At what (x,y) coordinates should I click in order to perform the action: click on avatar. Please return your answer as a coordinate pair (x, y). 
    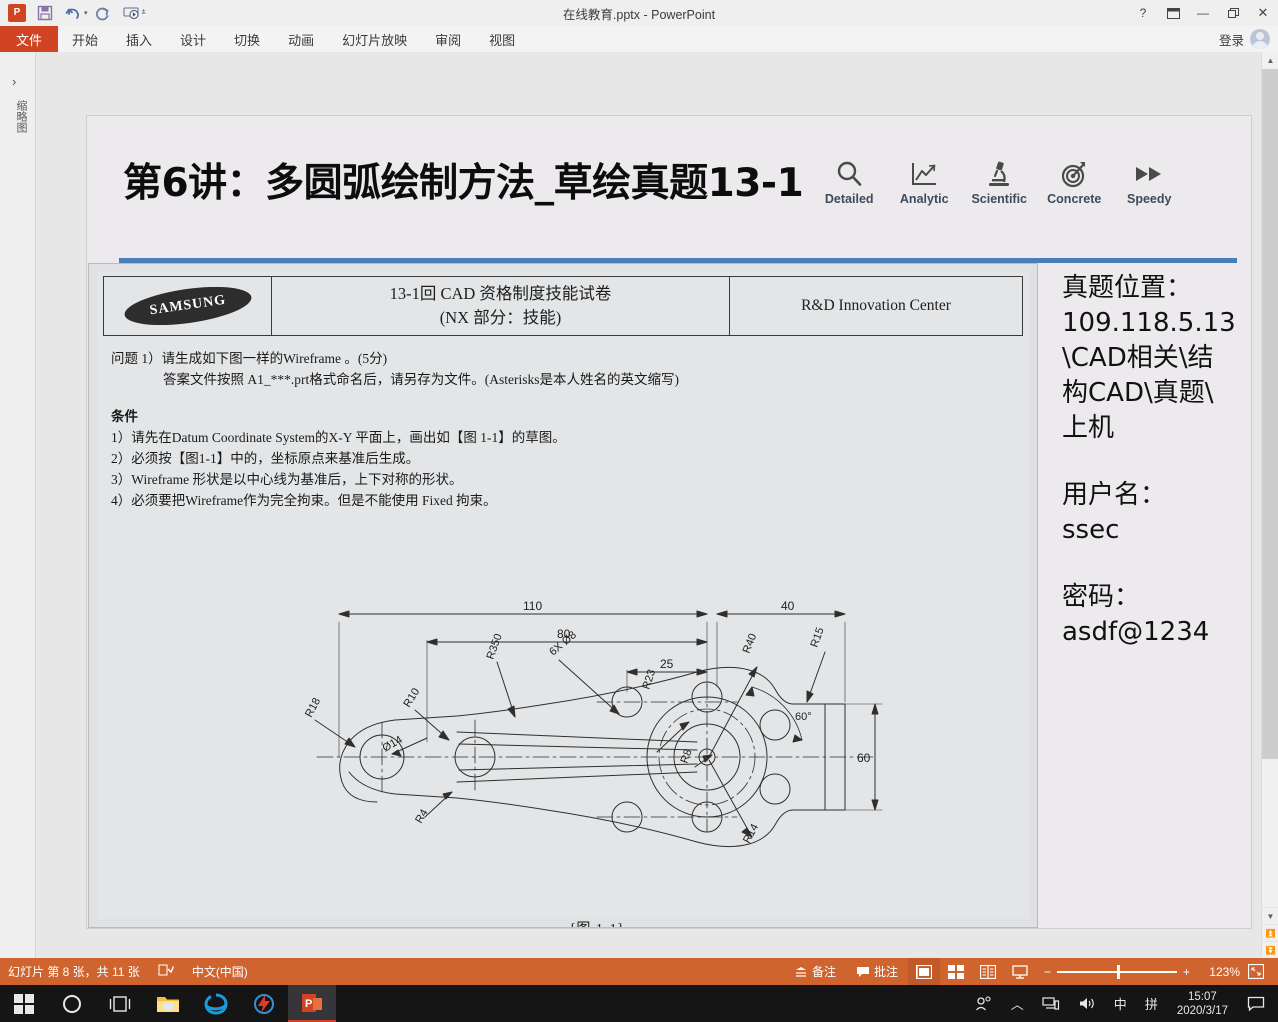
    Looking at the image, I should click on (1260, 39).